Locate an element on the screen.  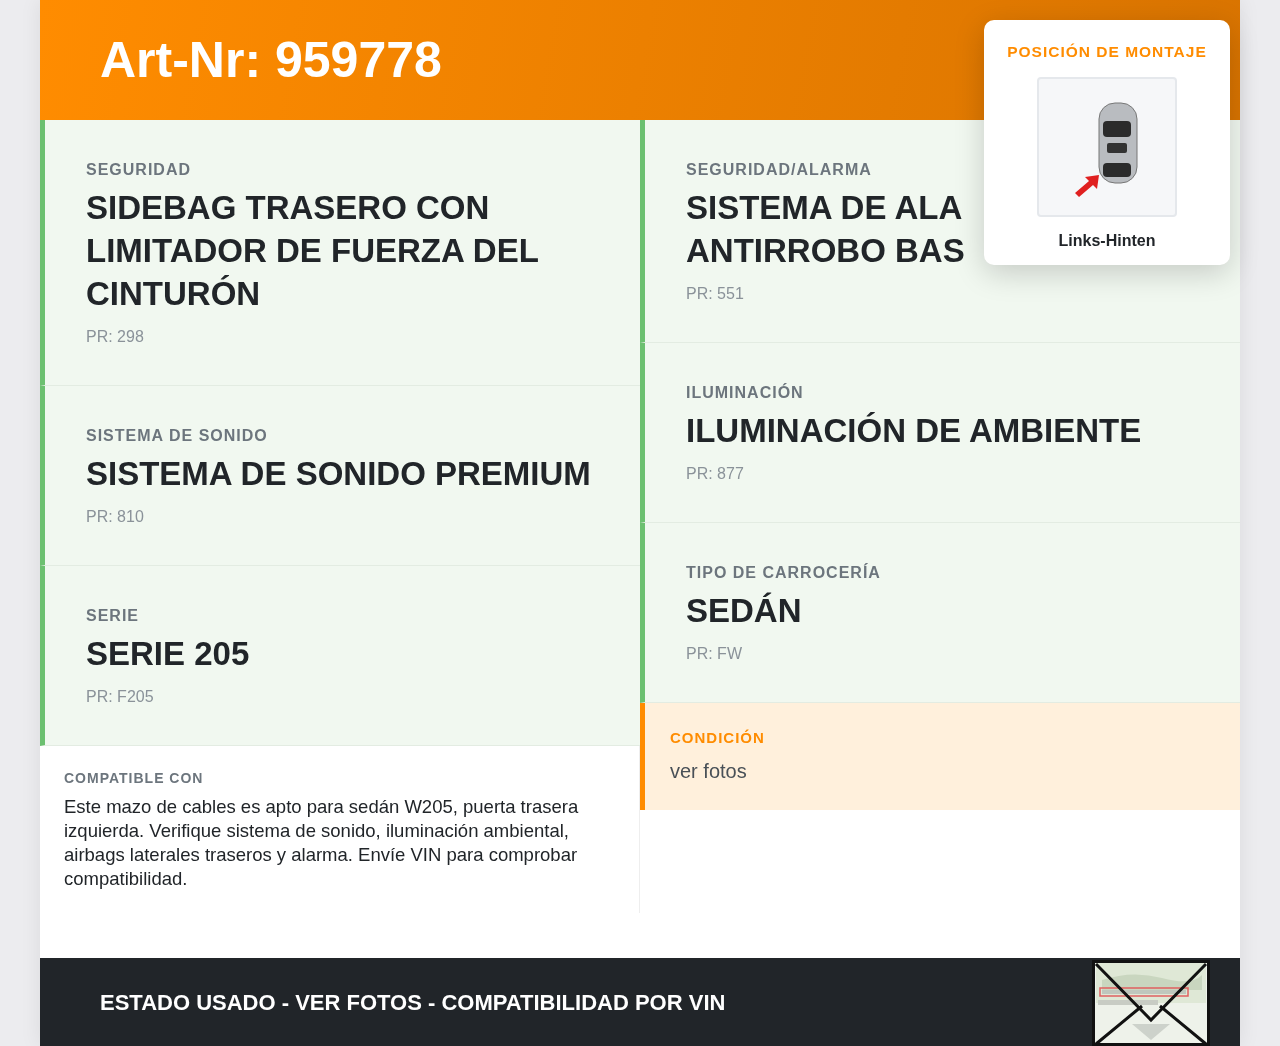
feature-title: ILUMINACIÓN DE AMBIENTE is located at coordinates (914, 431).